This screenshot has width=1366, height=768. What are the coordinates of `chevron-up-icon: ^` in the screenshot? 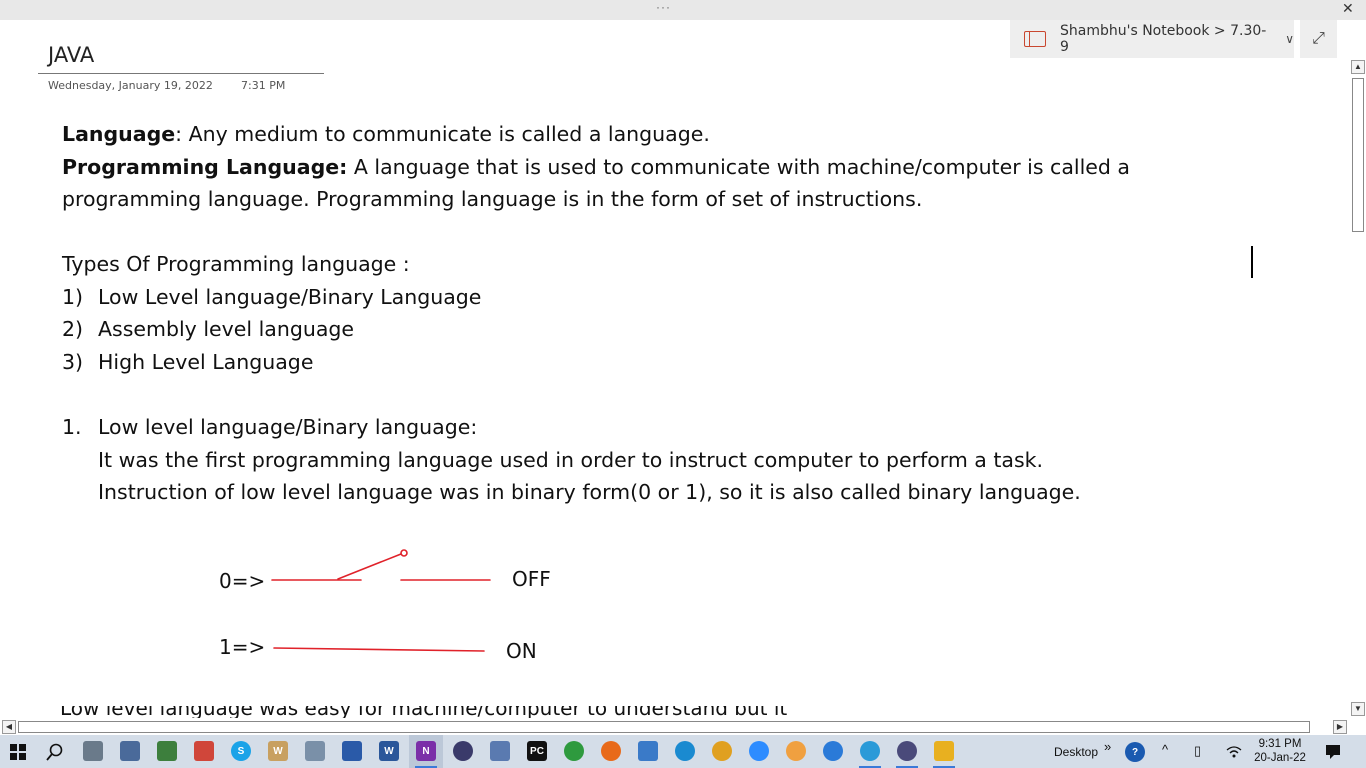 It's located at (1165, 749).